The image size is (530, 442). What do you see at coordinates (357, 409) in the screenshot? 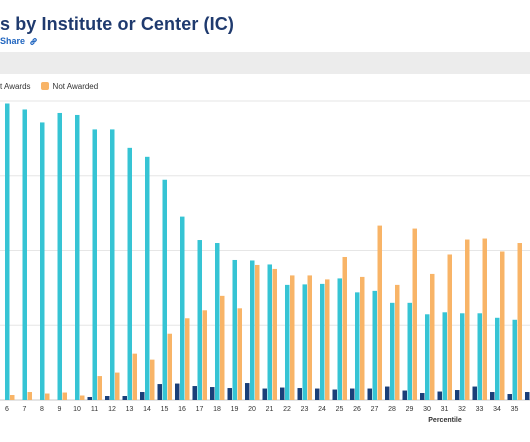
I see `x-tick-label: 26` at bounding box center [357, 409].